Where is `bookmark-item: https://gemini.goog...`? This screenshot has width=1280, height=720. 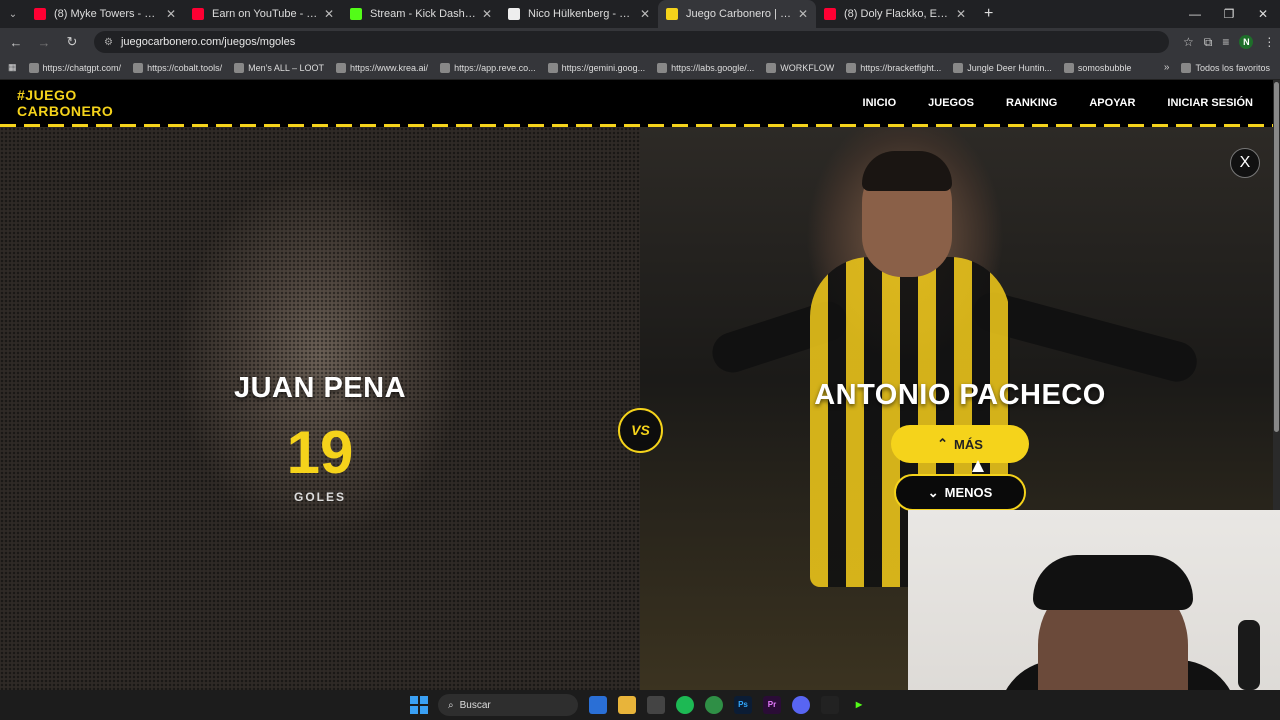 bookmark-item: https://gemini.goog... is located at coordinates (596, 67).